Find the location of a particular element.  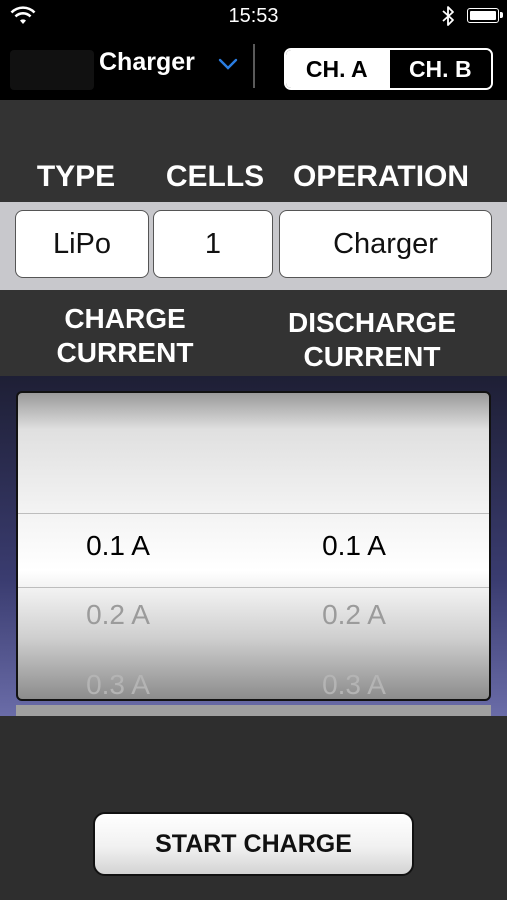

battery-icon is located at coordinates (485, 15).